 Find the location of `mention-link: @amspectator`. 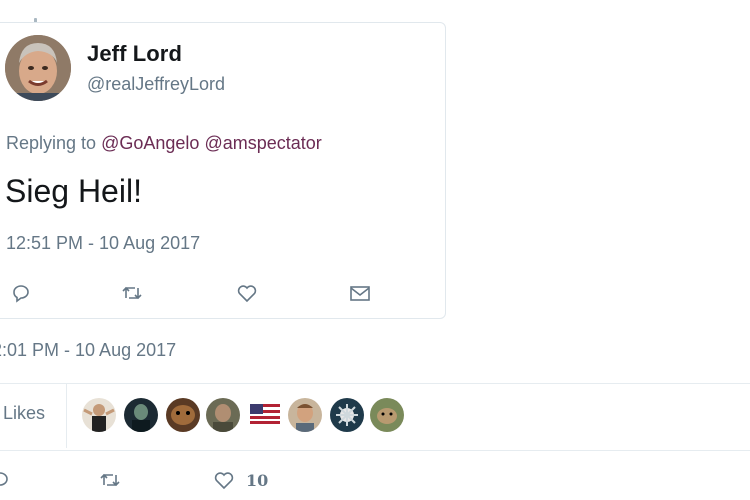

mention-link: @amspectator is located at coordinates (262, 143).